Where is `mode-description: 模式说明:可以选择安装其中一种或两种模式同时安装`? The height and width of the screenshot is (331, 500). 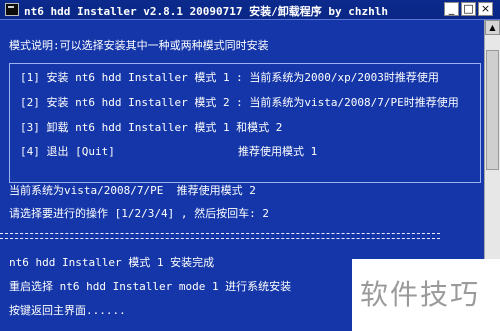
mode-description: 模式说明:可以选择安装其中一种或两种模式同时安装 is located at coordinates (139, 45).